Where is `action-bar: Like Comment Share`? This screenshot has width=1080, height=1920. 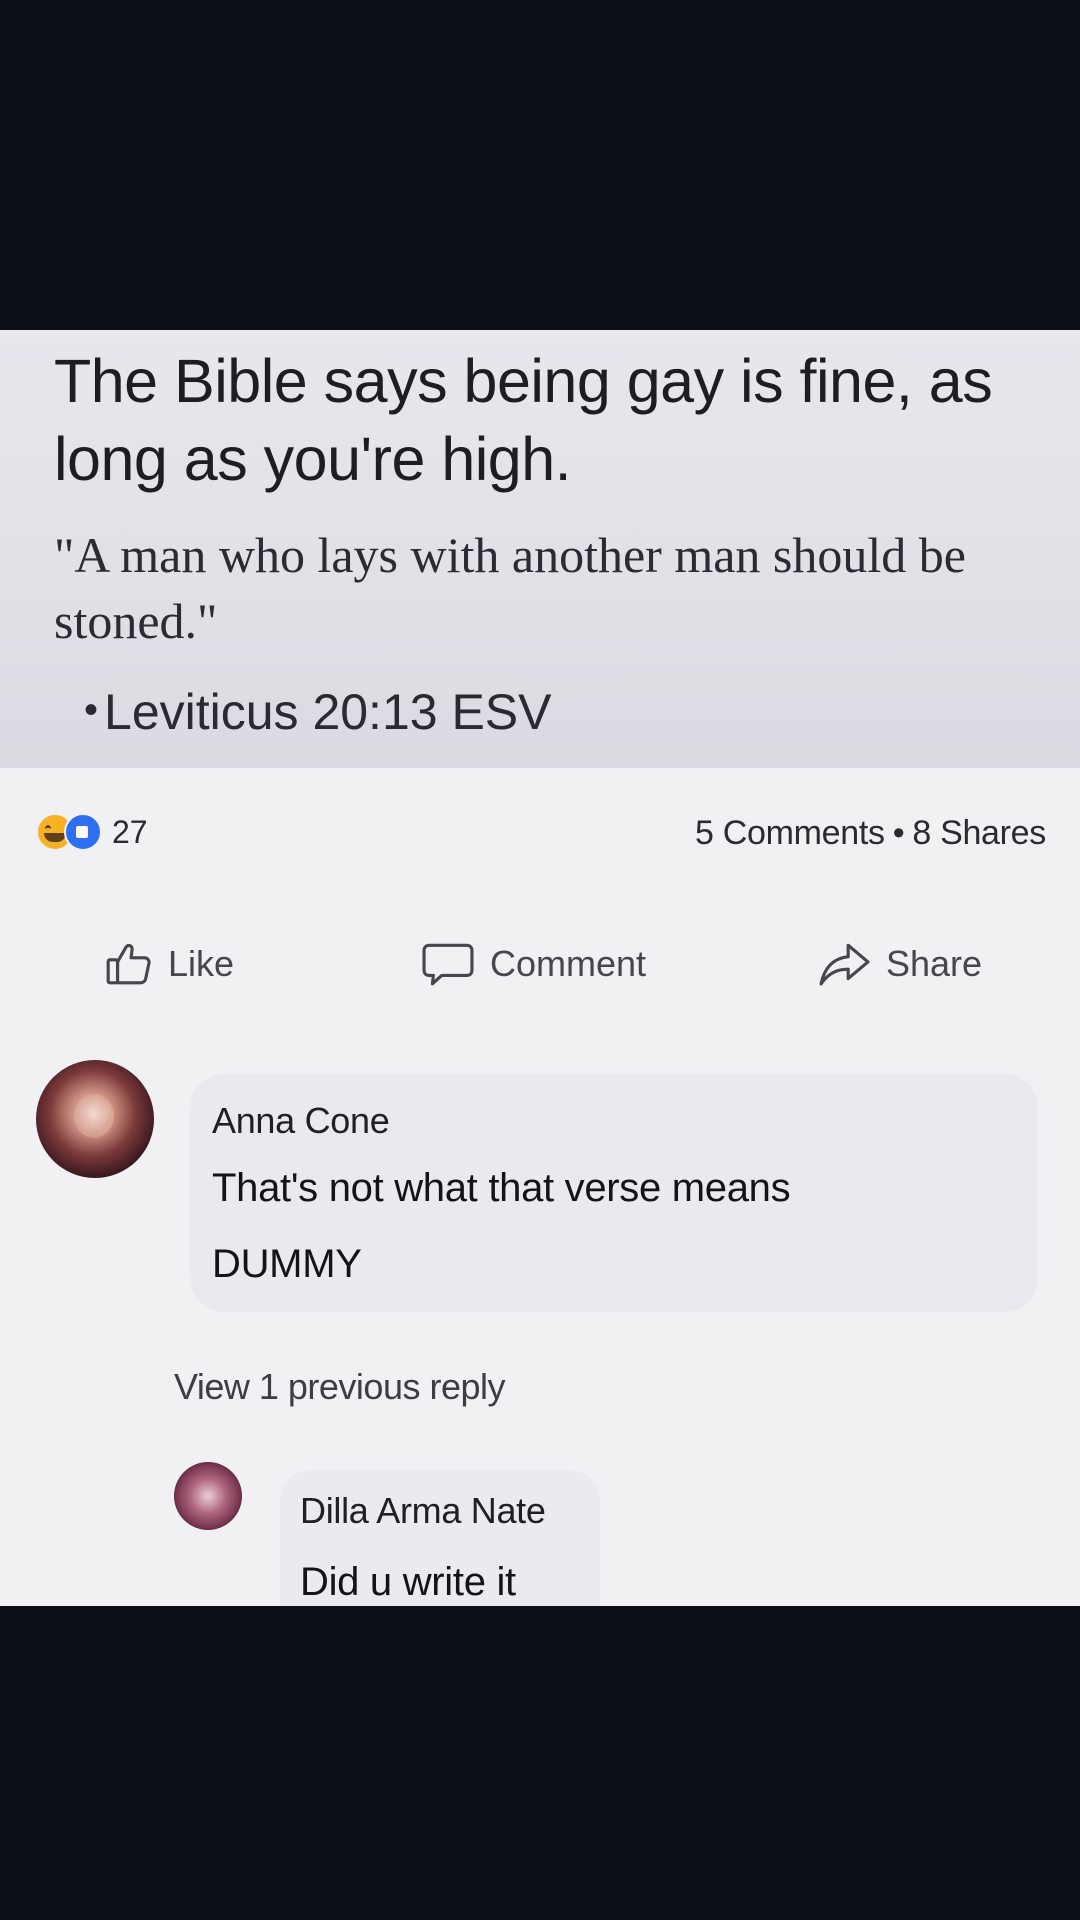 action-bar: Like Comment Share is located at coordinates (540, 964).